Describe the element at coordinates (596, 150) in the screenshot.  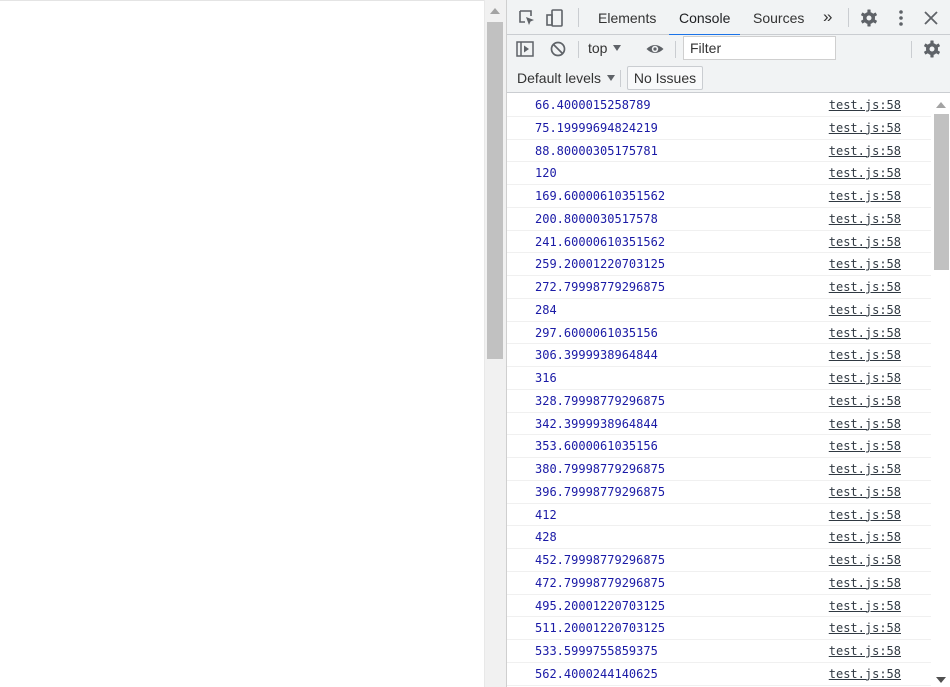
I see `console-message-value: 88.80000305175781` at that location.